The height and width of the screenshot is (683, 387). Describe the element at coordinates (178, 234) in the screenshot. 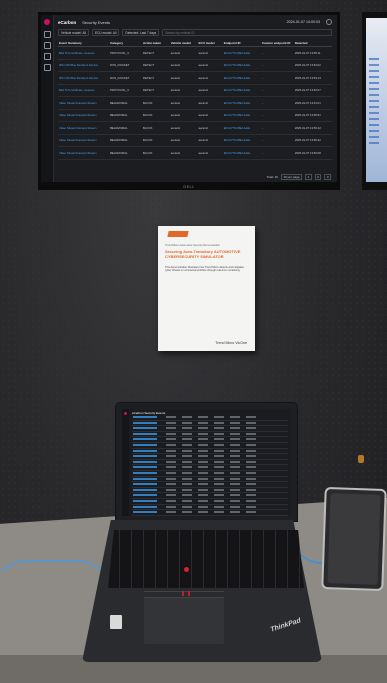

I see `placard-accent-tab` at that location.